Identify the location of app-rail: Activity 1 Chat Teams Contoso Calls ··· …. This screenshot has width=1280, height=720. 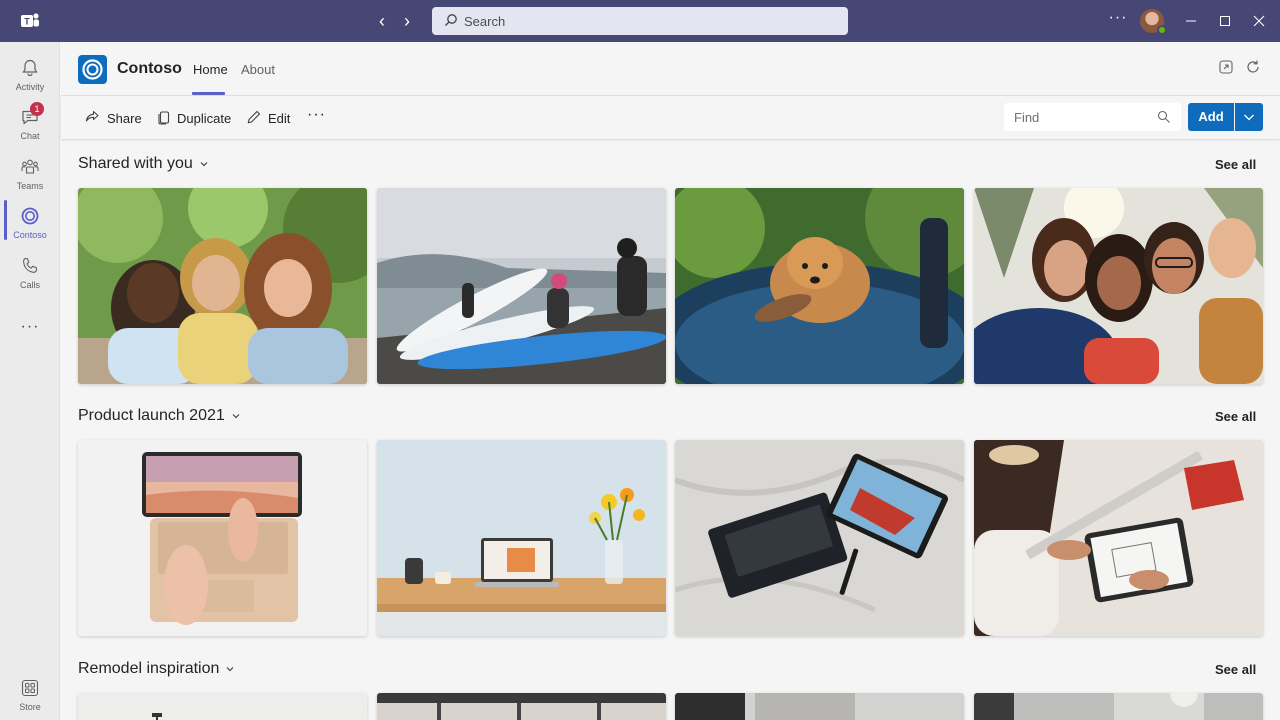
(30, 381).